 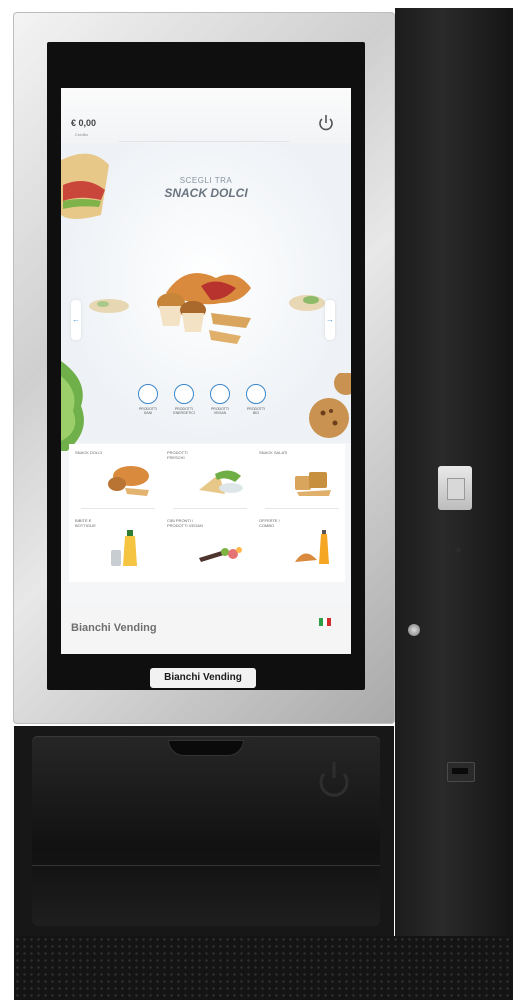 What do you see at coordinates (460, 771) in the screenshot?
I see `card-slot-icon` at bounding box center [460, 771].